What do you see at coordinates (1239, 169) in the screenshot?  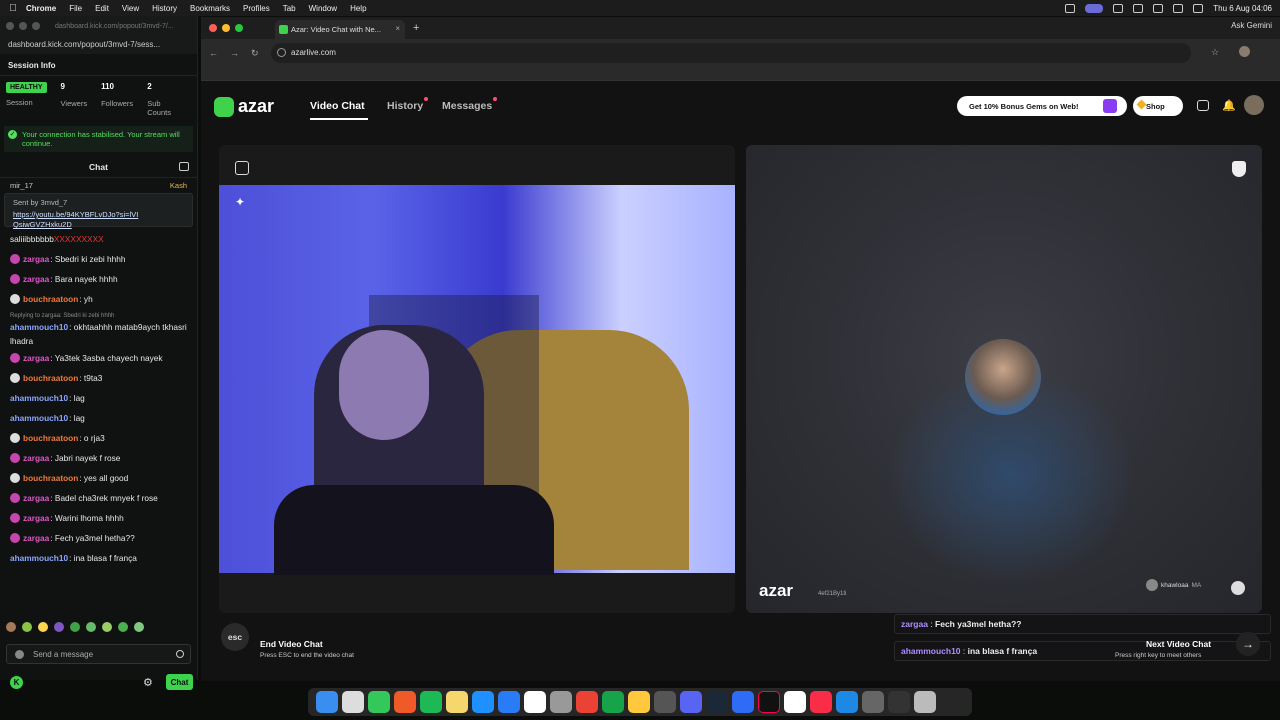 I see `report-shield-icon` at bounding box center [1239, 169].